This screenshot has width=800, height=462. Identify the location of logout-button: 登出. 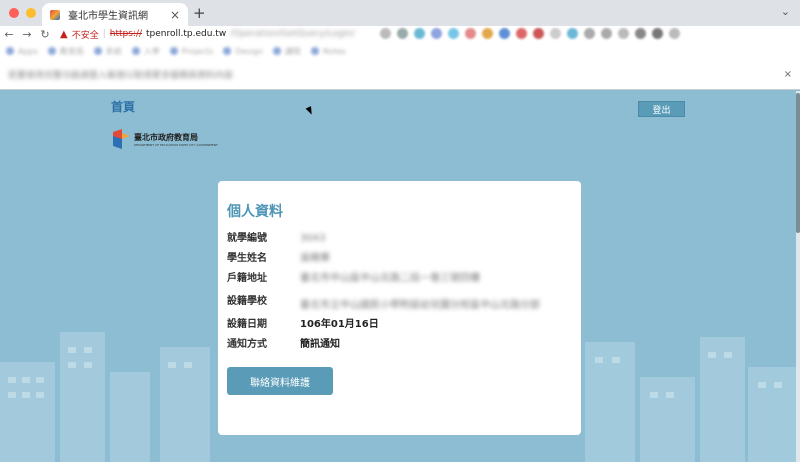
(661, 109).